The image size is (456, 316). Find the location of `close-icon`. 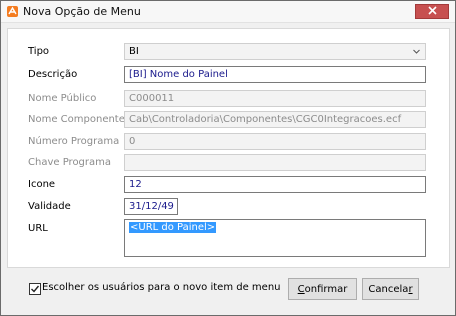

close-icon is located at coordinates (432, 11).